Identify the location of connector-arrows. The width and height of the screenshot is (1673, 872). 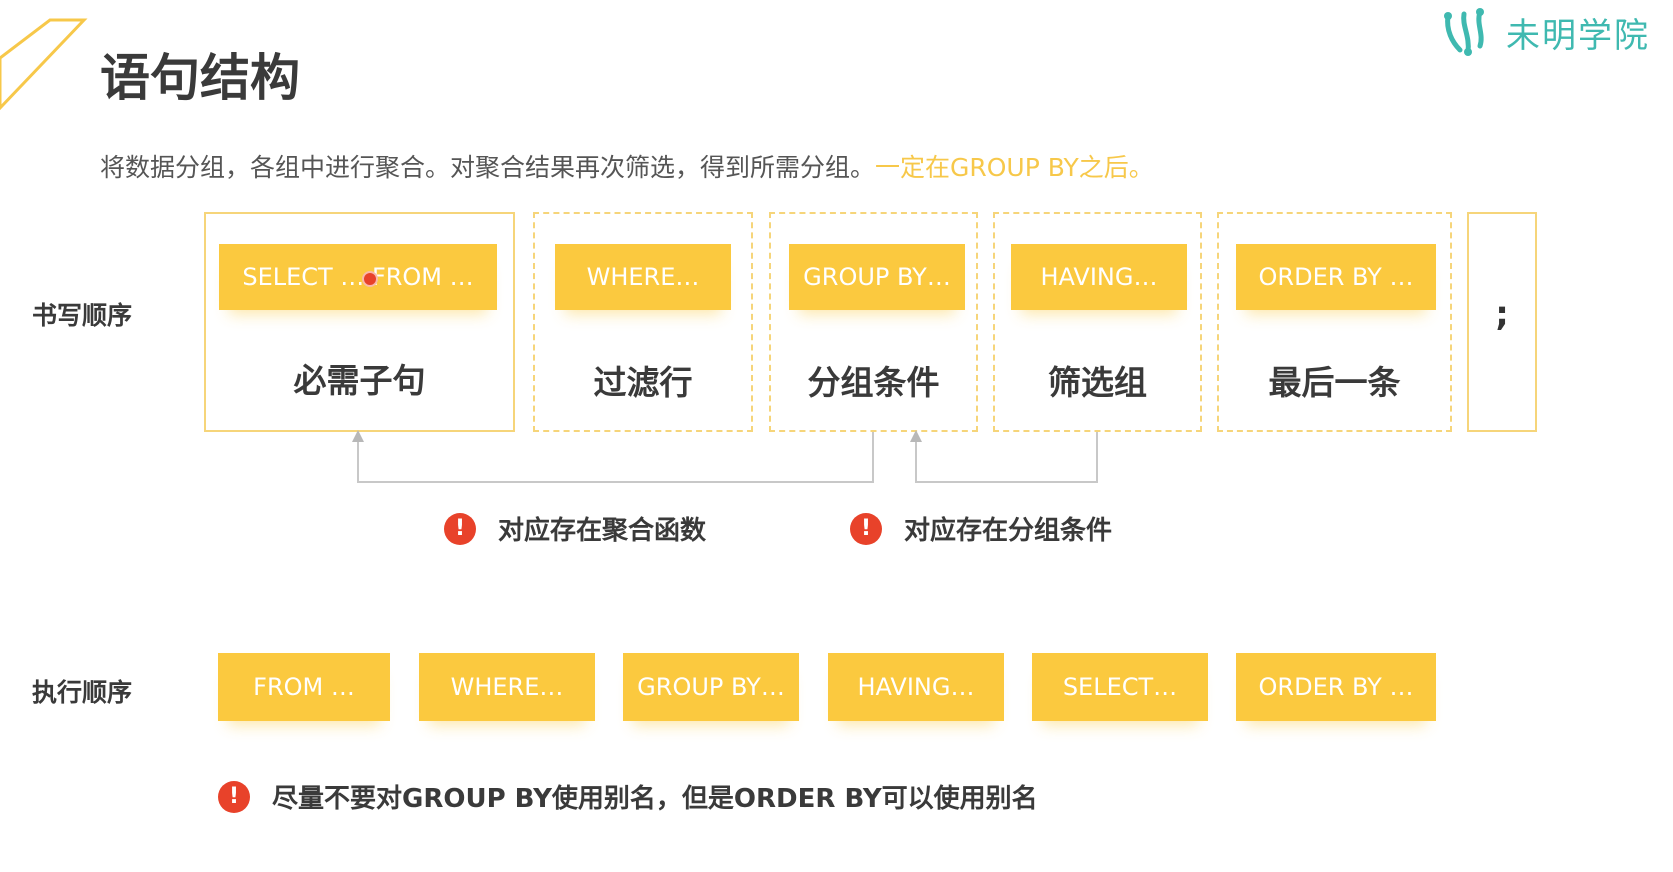
(725, 456).